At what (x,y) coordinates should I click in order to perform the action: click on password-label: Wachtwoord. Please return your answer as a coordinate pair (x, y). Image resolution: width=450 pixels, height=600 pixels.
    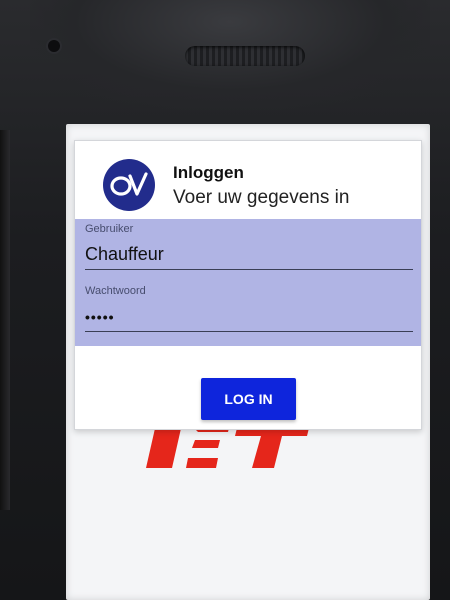
    Looking at the image, I should click on (115, 291).